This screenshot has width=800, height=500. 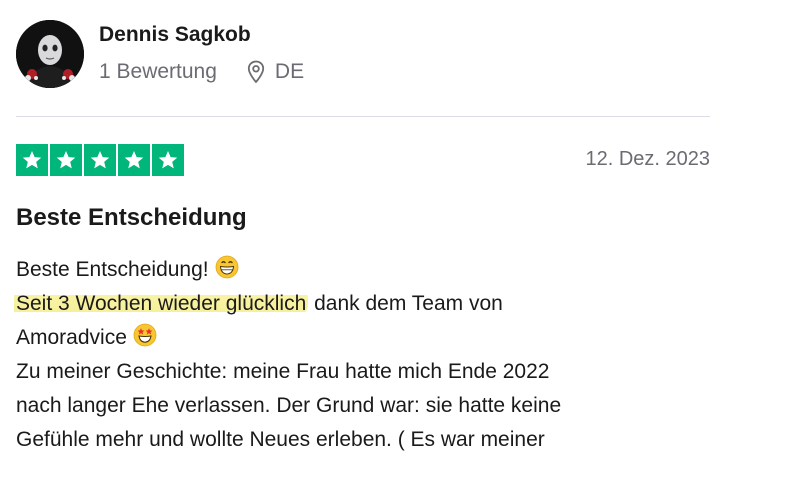 What do you see at coordinates (405, 303) in the screenshot?
I see `review-text: dank dem Team von` at bounding box center [405, 303].